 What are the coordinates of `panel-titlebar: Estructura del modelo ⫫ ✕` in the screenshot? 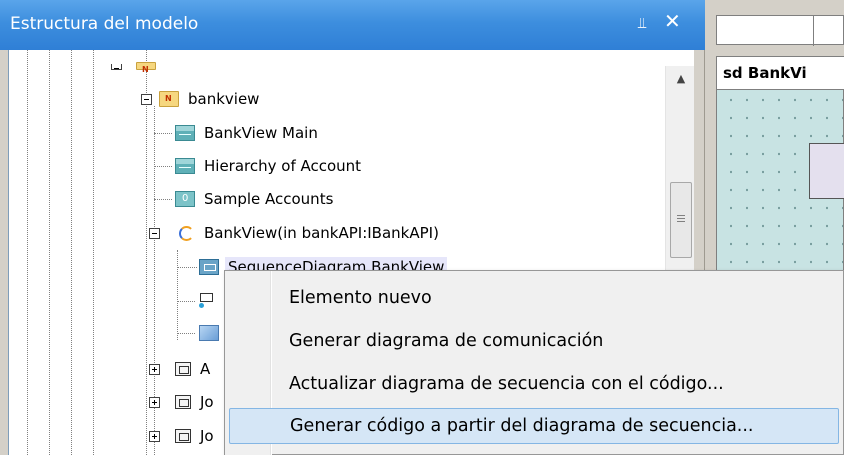 It's located at (352, 25).